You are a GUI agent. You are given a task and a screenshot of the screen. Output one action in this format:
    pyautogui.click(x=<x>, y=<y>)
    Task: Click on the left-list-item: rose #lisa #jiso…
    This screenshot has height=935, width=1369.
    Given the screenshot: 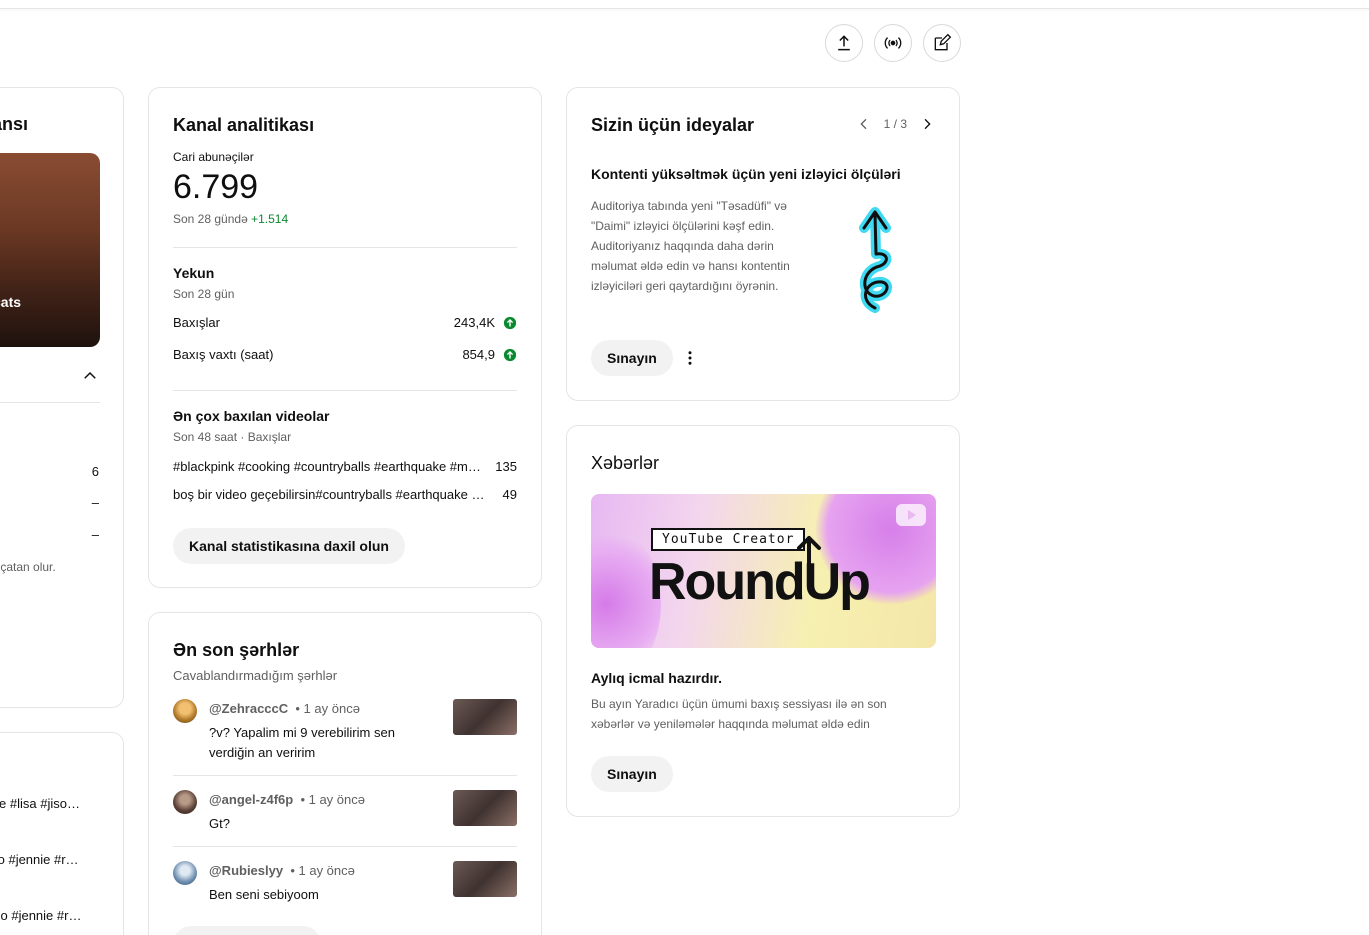 What is the action you would take?
    pyautogui.click(x=40, y=803)
    